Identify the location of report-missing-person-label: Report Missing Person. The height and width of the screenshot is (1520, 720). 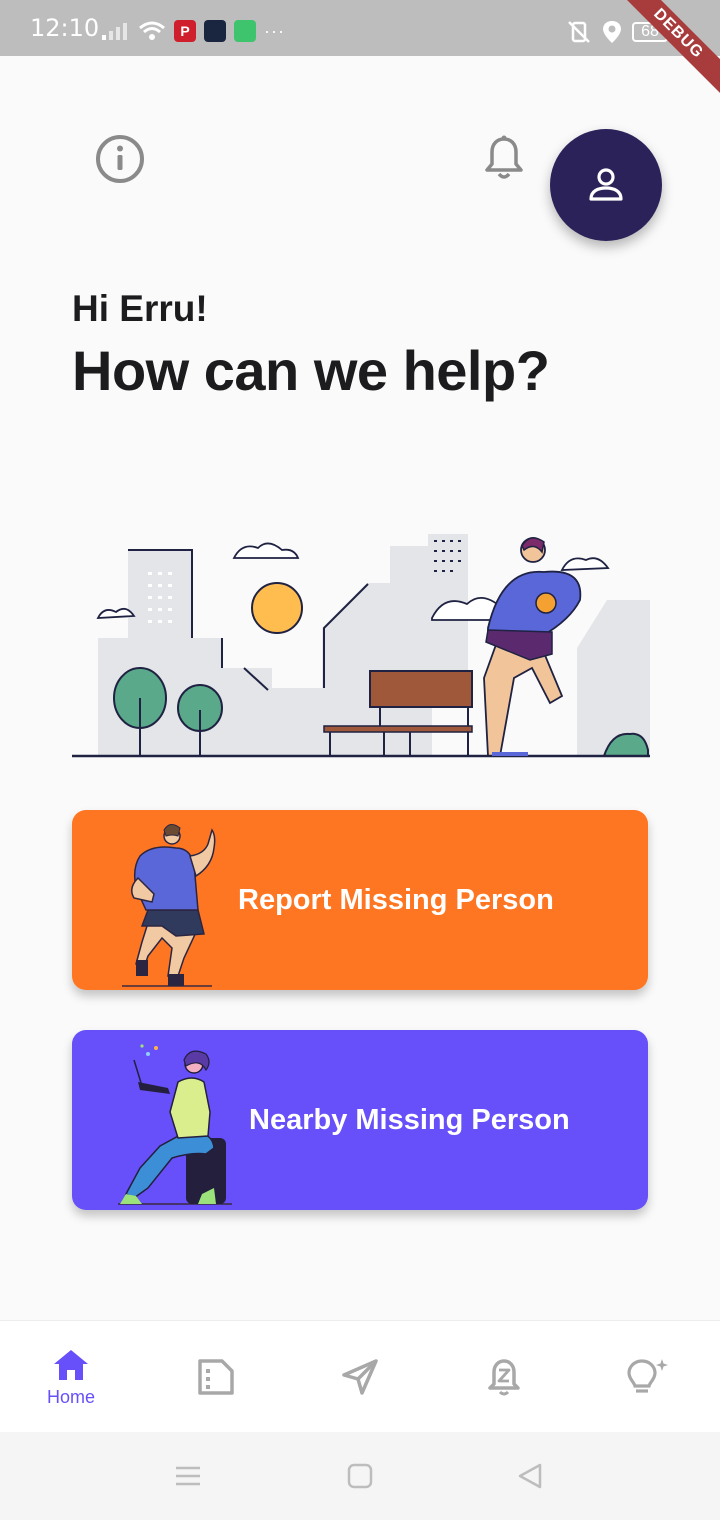
(396, 899).